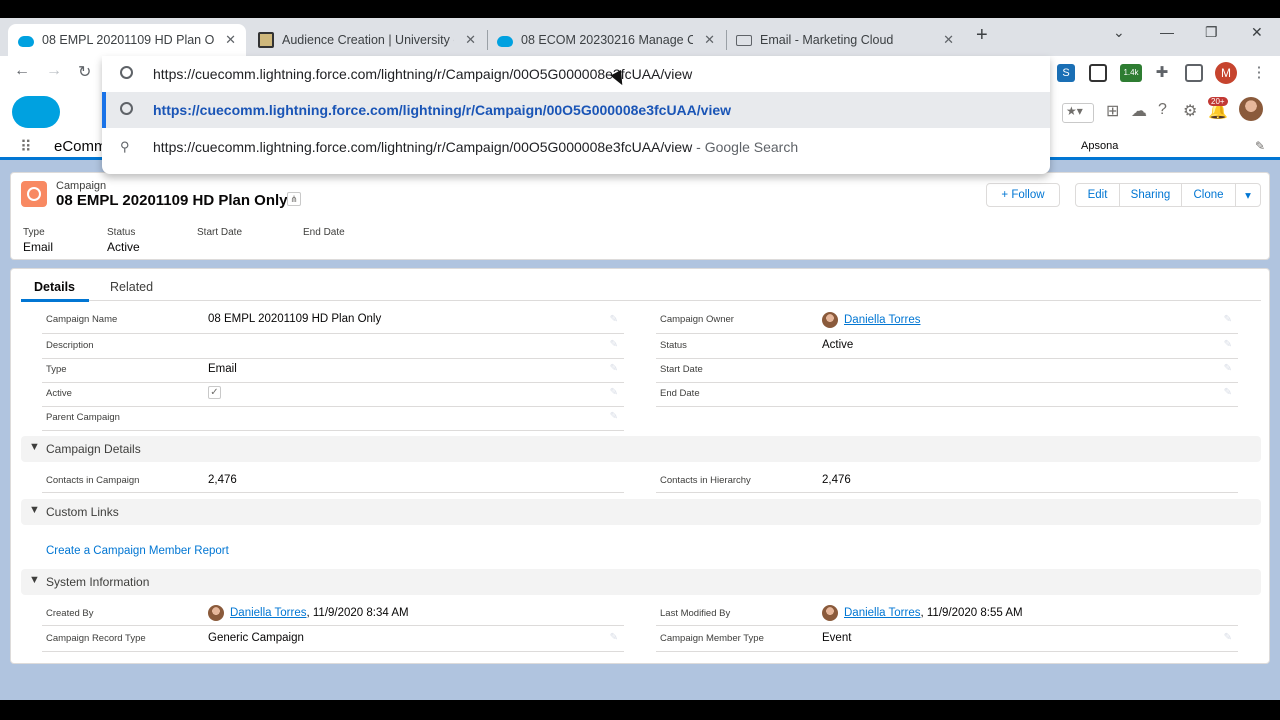  I want to click on clone-button: Clone, so click(1208, 195).